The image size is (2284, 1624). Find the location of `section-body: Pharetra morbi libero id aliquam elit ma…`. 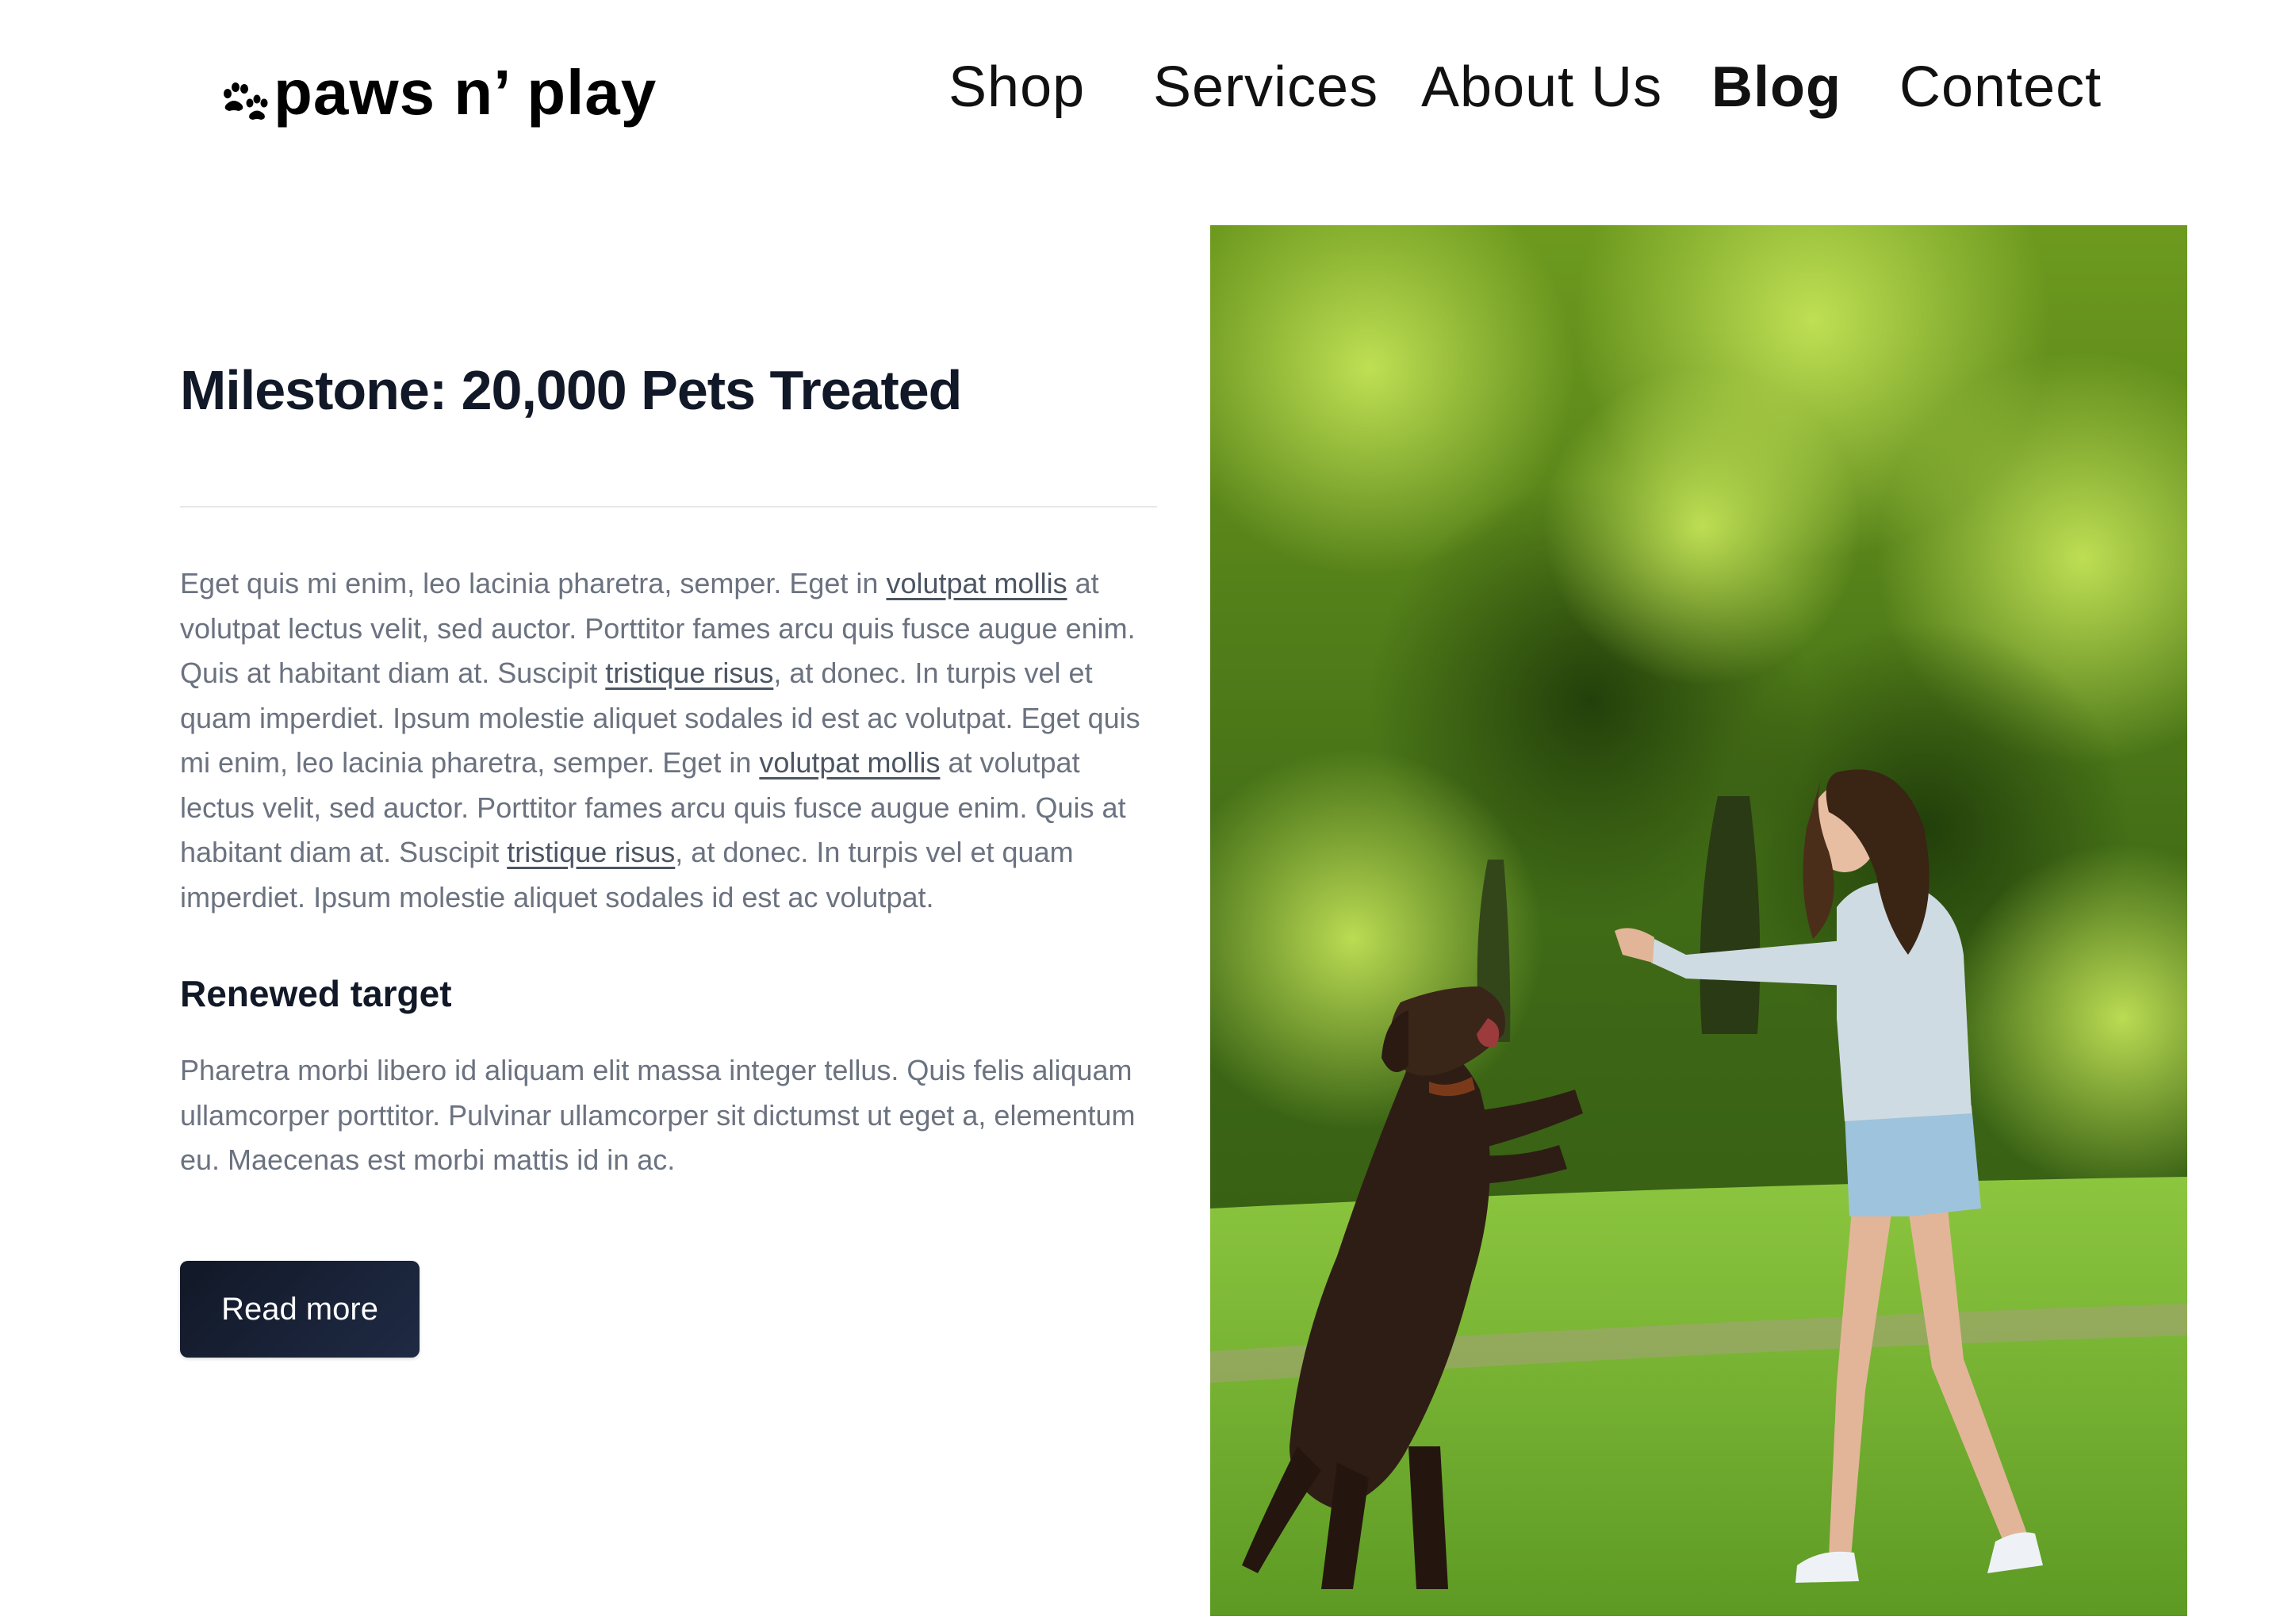

section-body: Pharetra morbi libero id aliquam elit ma… is located at coordinates (658, 1115).